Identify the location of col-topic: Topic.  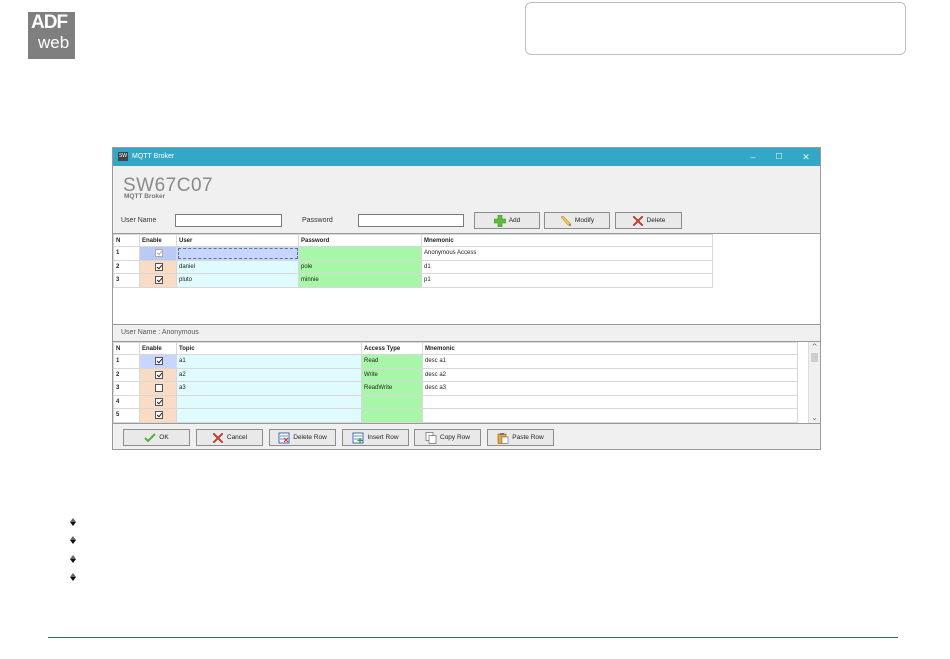
(269, 348).